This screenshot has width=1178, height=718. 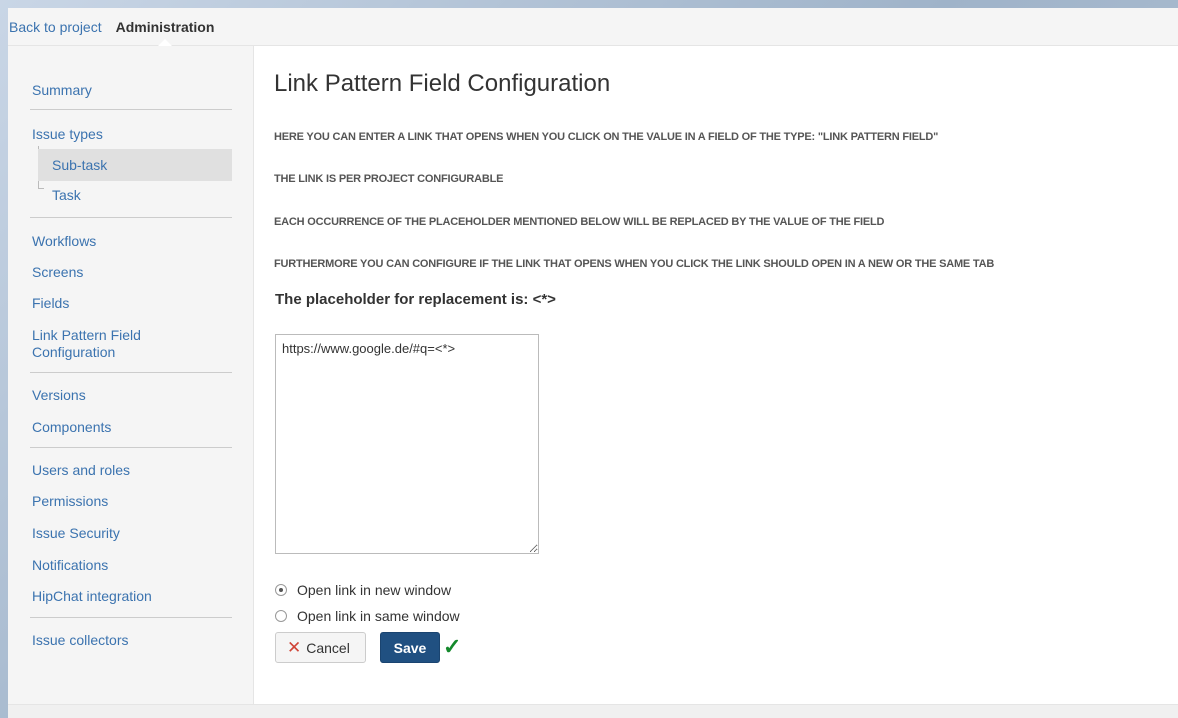 I want to click on radio-open-same-window: Open link in same window, so click(x=367, y=616).